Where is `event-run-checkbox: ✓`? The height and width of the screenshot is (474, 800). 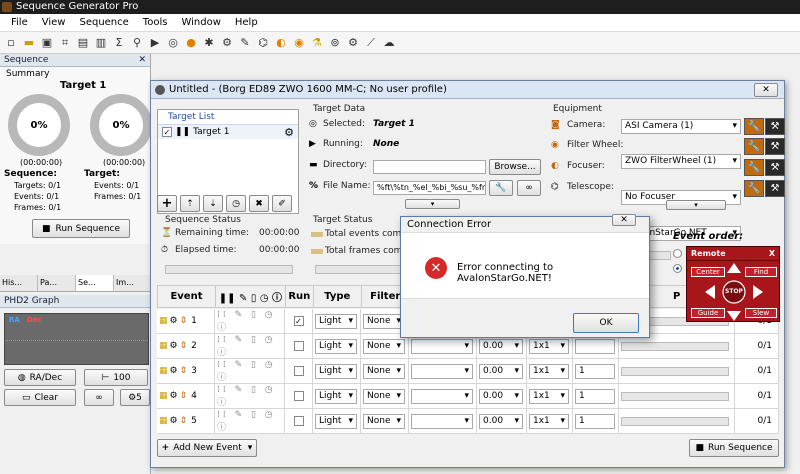 event-run-checkbox: ✓ is located at coordinates (298, 321).